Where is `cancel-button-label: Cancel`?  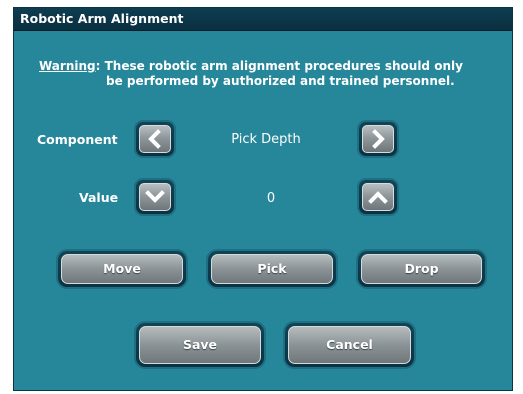
cancel-button-label: Cancel is located at coordinates (349, 344).